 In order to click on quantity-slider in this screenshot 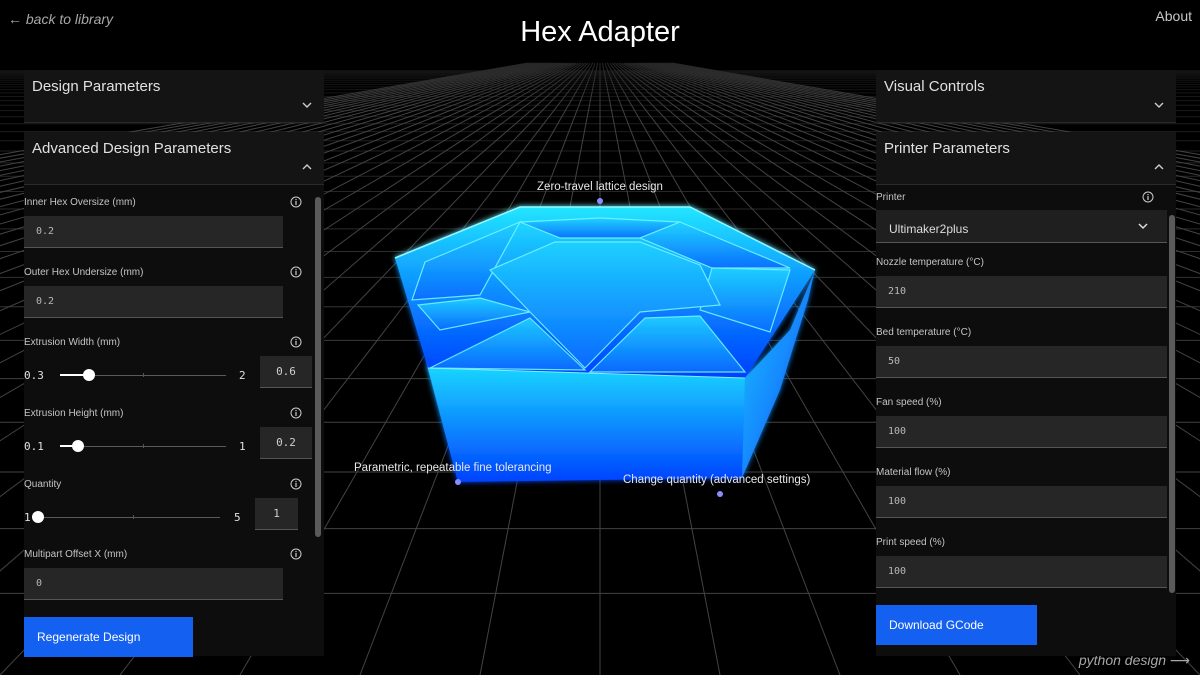, I will do `click(126, 518)`.